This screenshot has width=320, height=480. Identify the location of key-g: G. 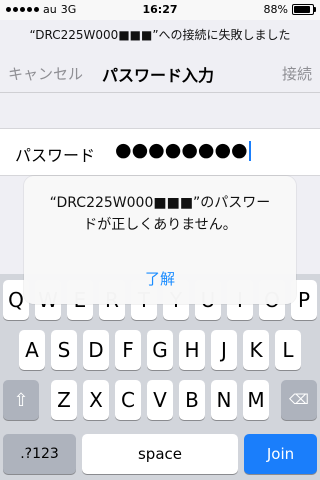
(160, 350).